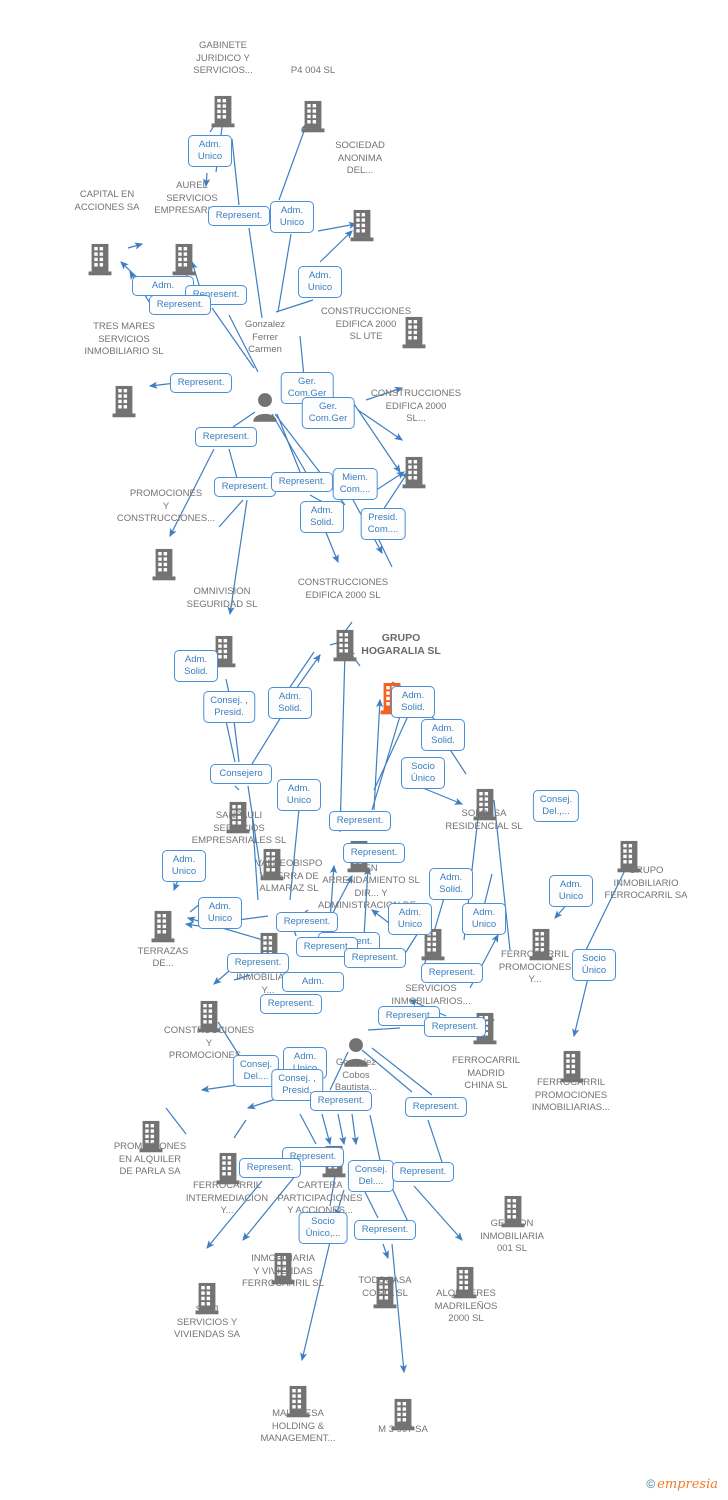 This screenshot has height=1500, width=728. Describe the element at coordinates (403, 1429) in the screenshot. I see `node-label: M 3 007 SA` at that location.